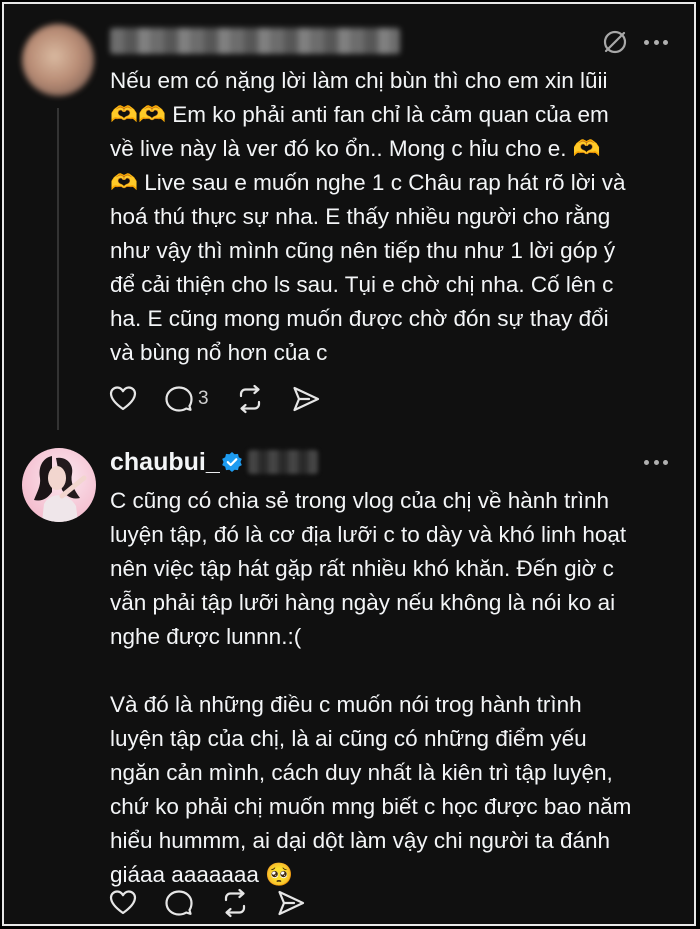  Describe the element at coordinates (165, 462) in the screenshot. I see `username: chaubui_` at that location.